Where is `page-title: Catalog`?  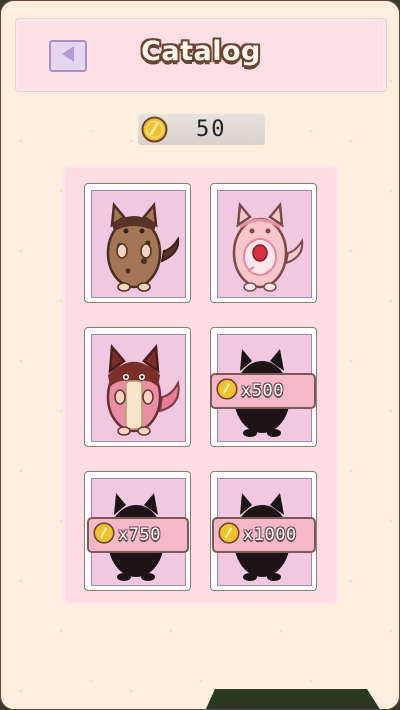
page-title: Catalog is located at coordinates (201, 51).